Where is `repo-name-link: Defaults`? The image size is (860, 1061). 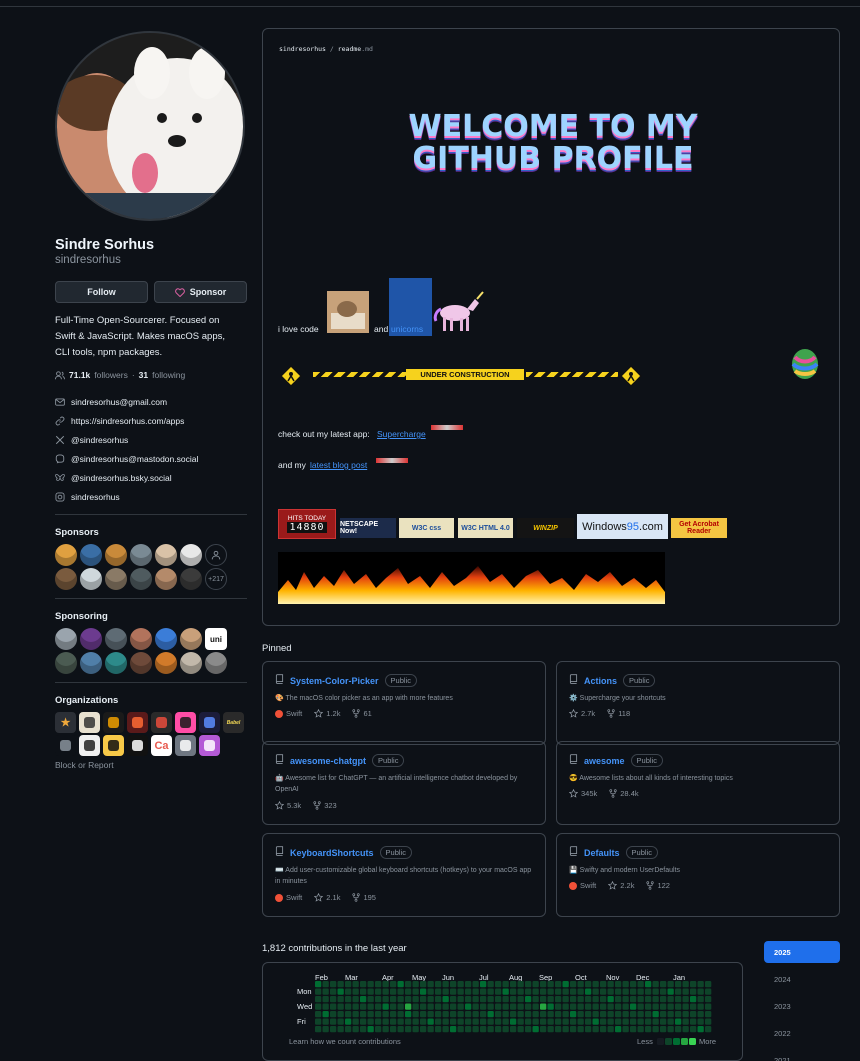 repo-name-link: Defaults is located at coordinates (602, 853).